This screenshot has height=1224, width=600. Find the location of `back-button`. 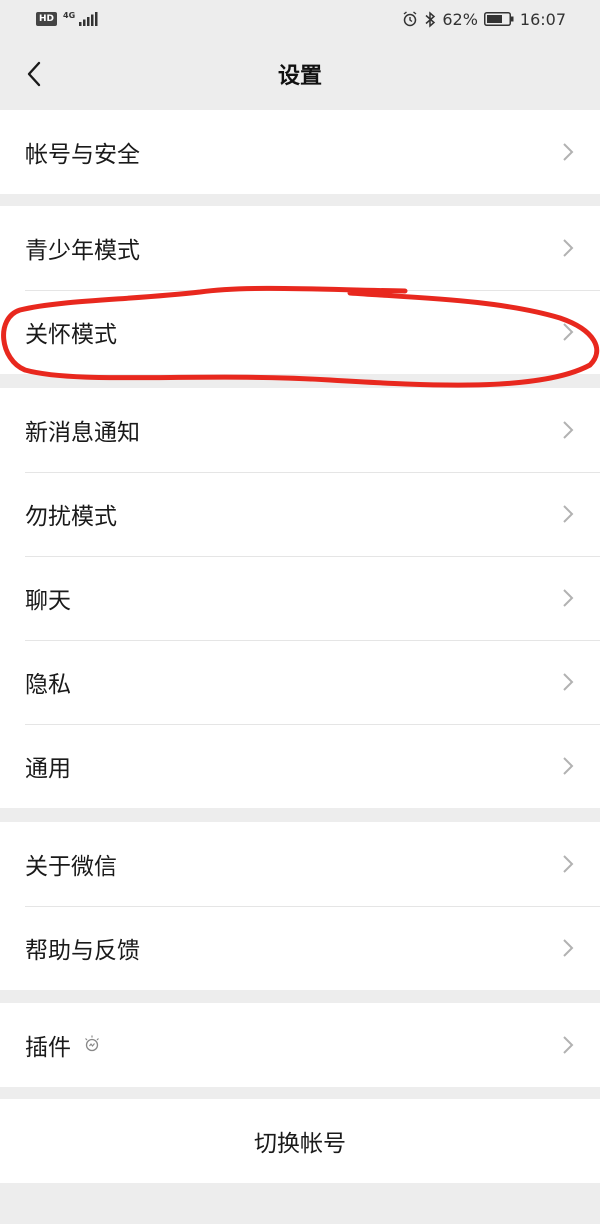

back-button is located at coordinates (34, 74).